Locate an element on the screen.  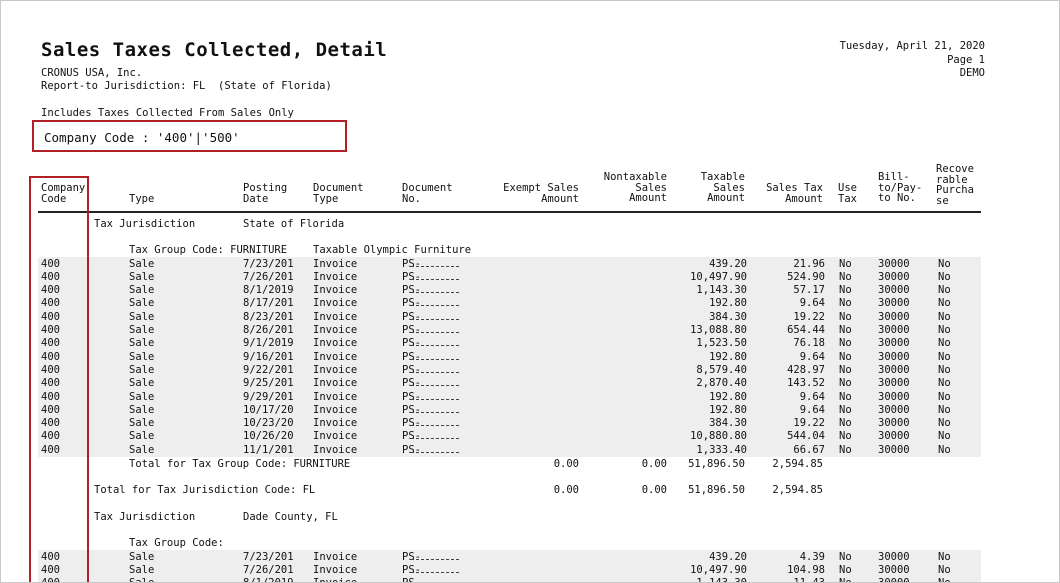
header-nontaxable-sales: Nontaxable Sales Amount is located at coordinates (635, 187).